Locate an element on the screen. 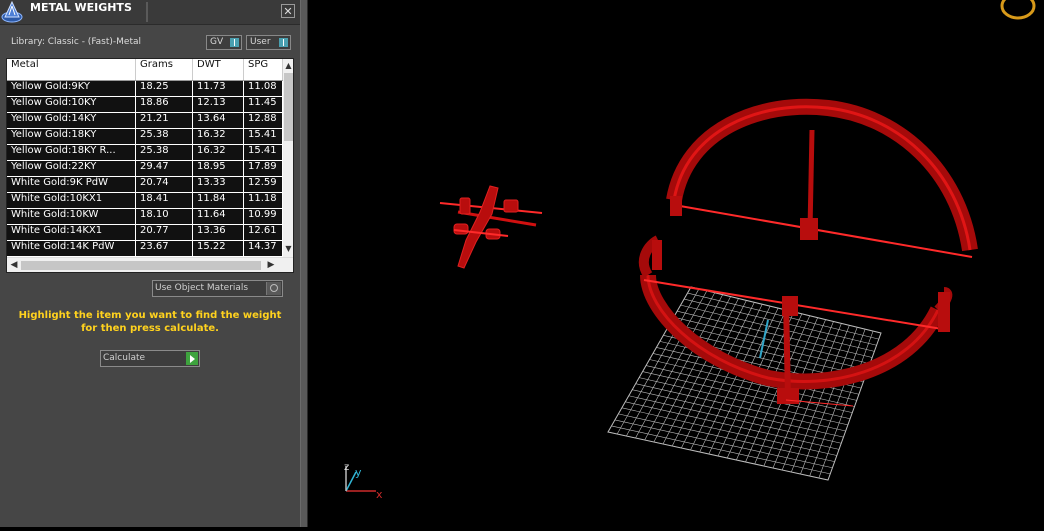 The width and height of the screenshot is (1044, 531). table-row: Yellow Gold:14KY 21.21 13.64 12.88 is located at coordinates (145, 121).